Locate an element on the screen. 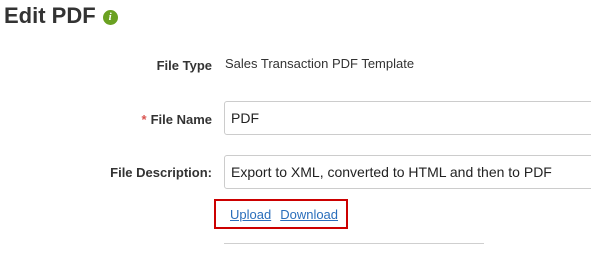  file-description-label: File Description: is located at coordinates (161, 172).